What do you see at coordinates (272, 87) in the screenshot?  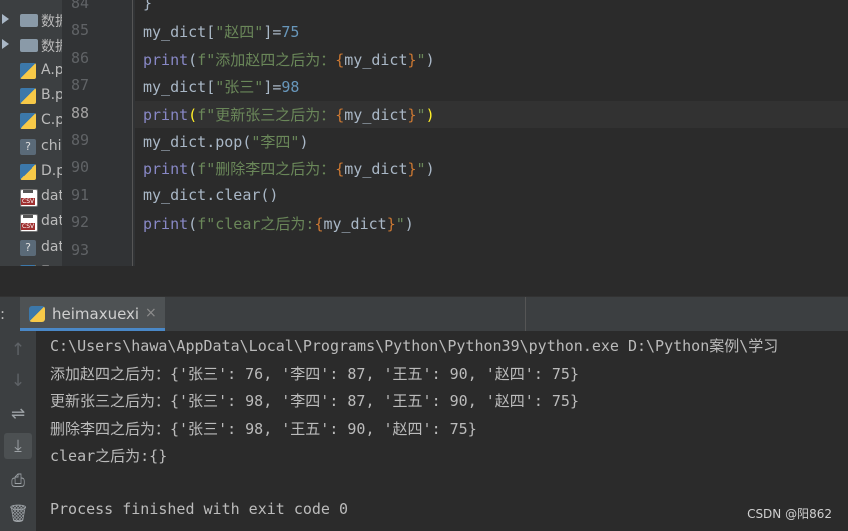 I see `code-token: ]=` at bounding box center [272, 87].